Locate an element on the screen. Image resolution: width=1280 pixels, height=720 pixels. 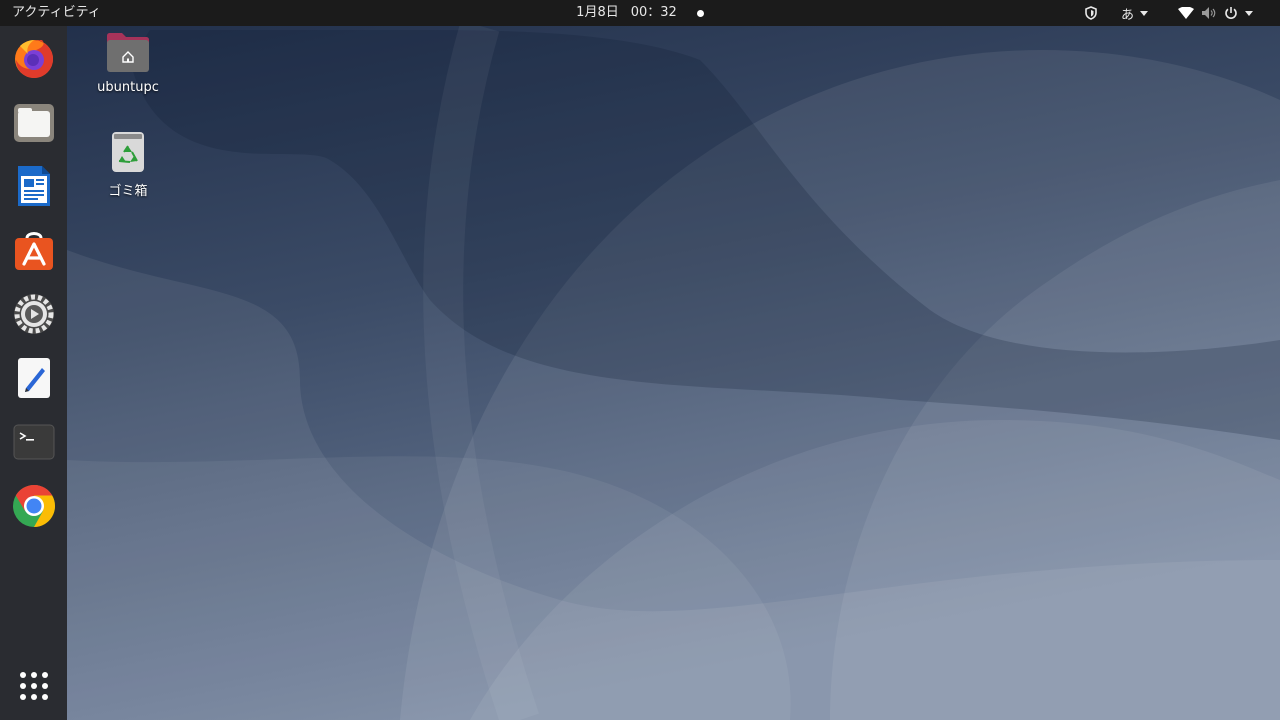
notification-dot-icon is located at coordinates (700, 13).